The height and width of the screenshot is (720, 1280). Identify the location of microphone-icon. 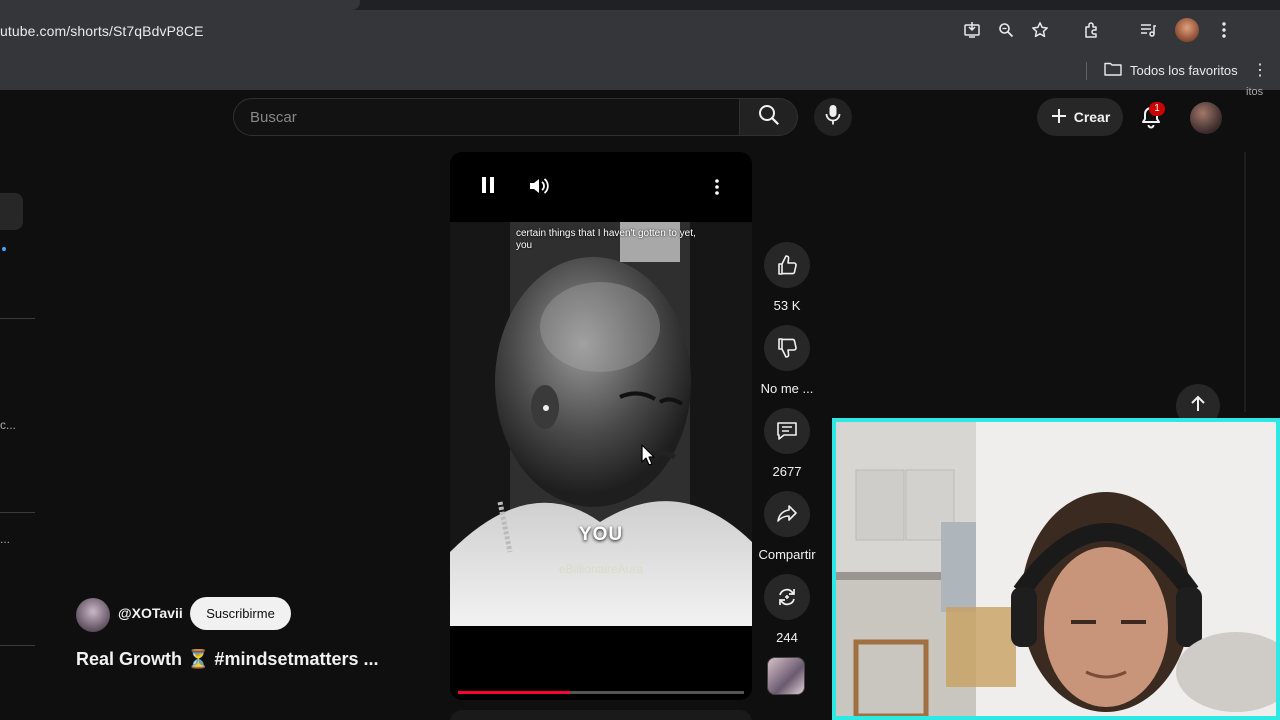
(833, 117).